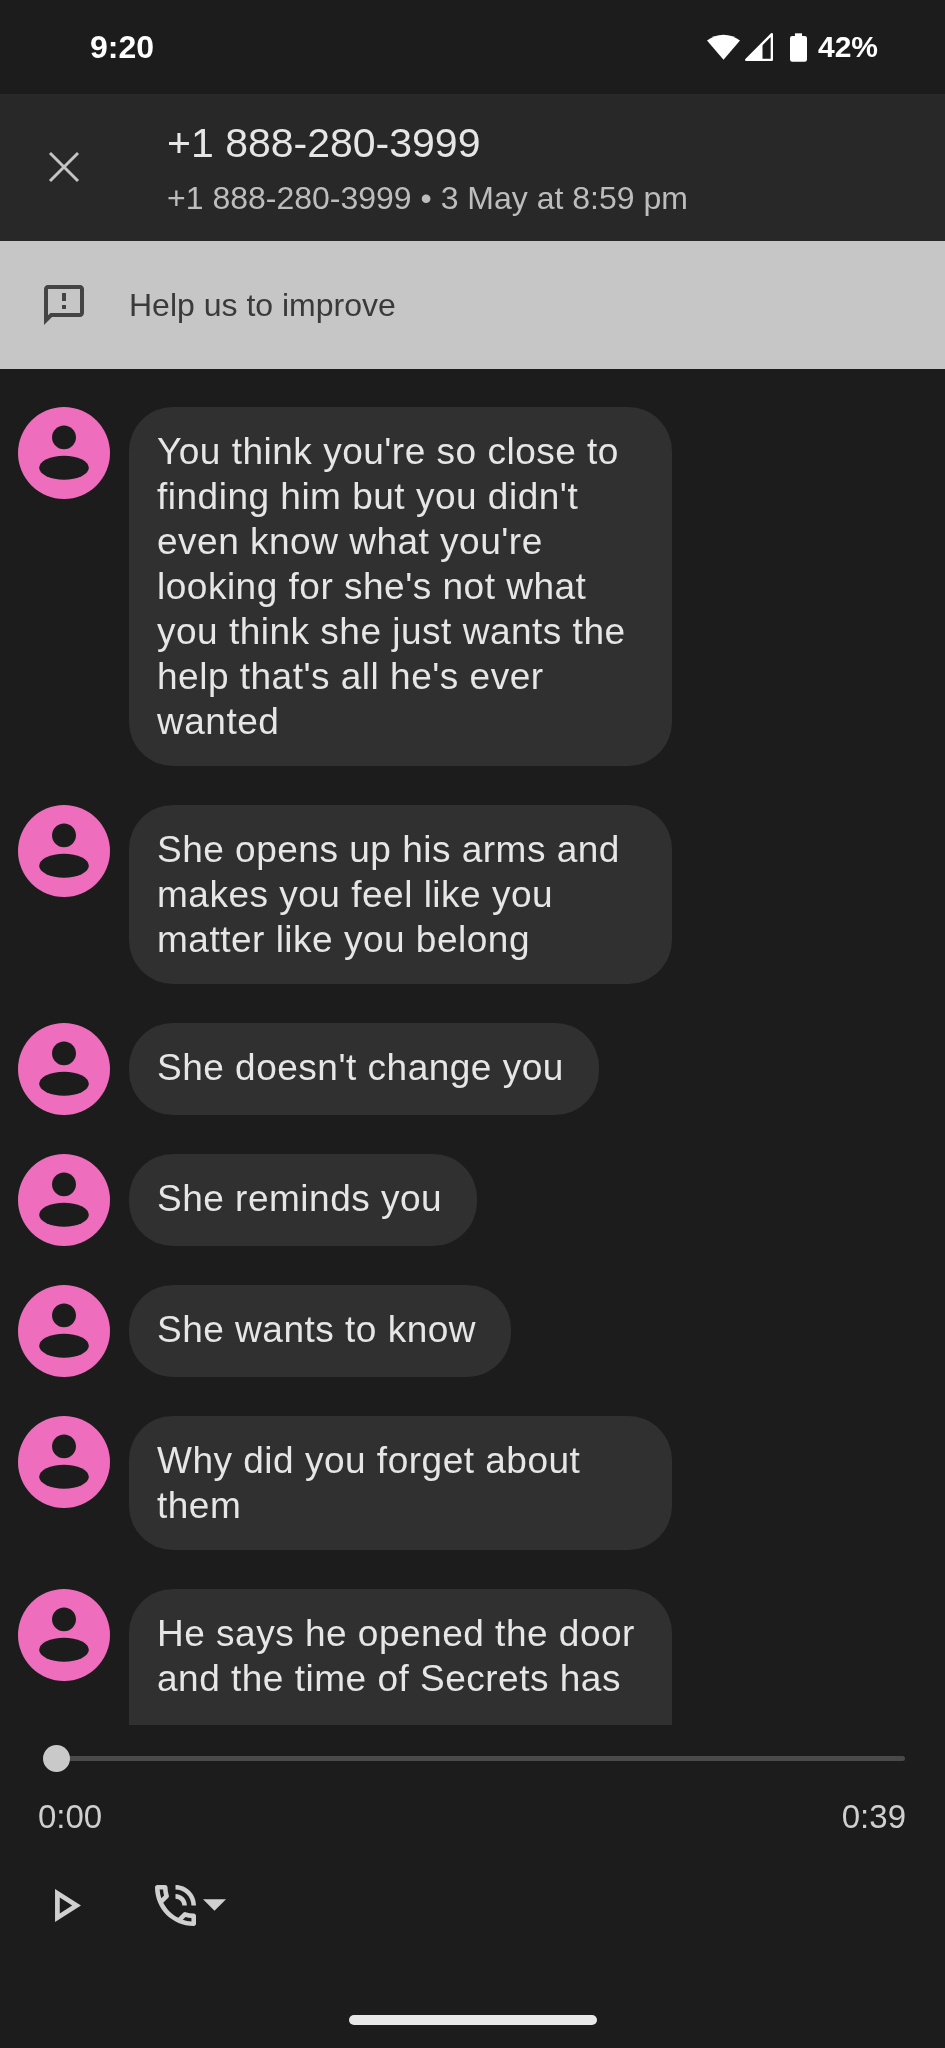 Image resolution: width=945 pixels, height=2048 pixels. I want to click on message-text: She opens up his arms and makes you feel like you matter like you belong, so click(389, 895).